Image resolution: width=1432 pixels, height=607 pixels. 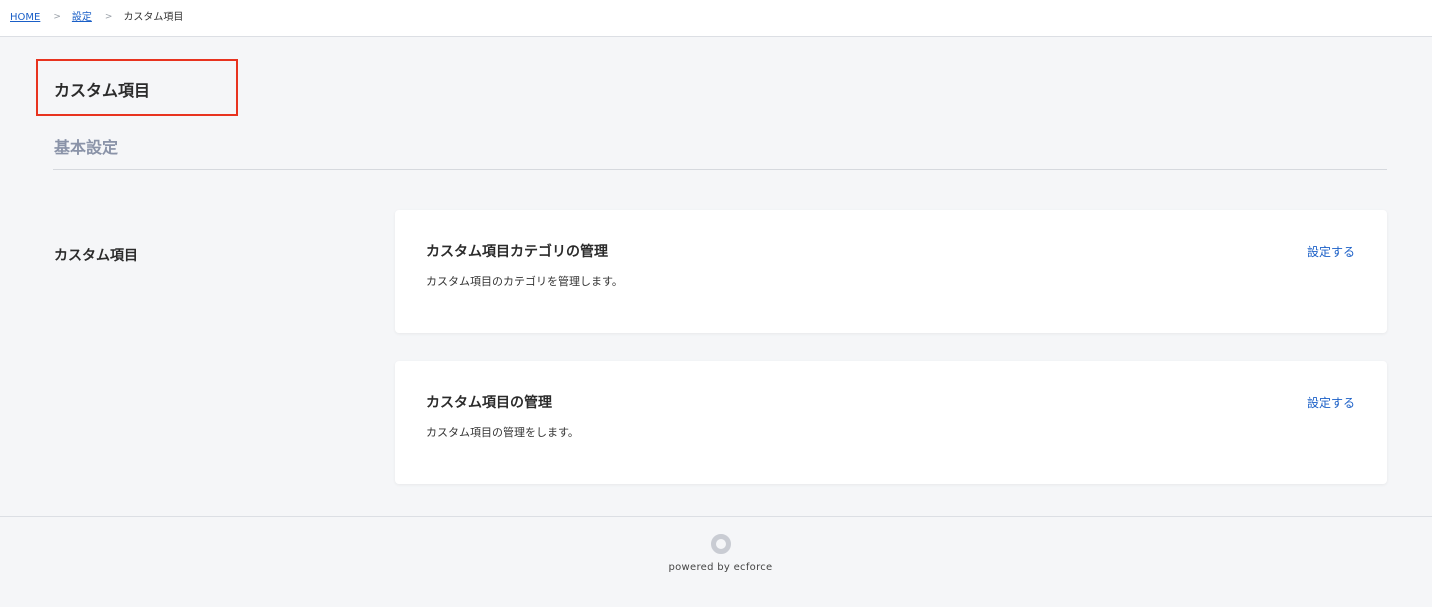 What do you see at coordinates (82, 17) in the screenshot?
I see `breadcrumb-settings-link: 設定` at bounding box center [82, 17].